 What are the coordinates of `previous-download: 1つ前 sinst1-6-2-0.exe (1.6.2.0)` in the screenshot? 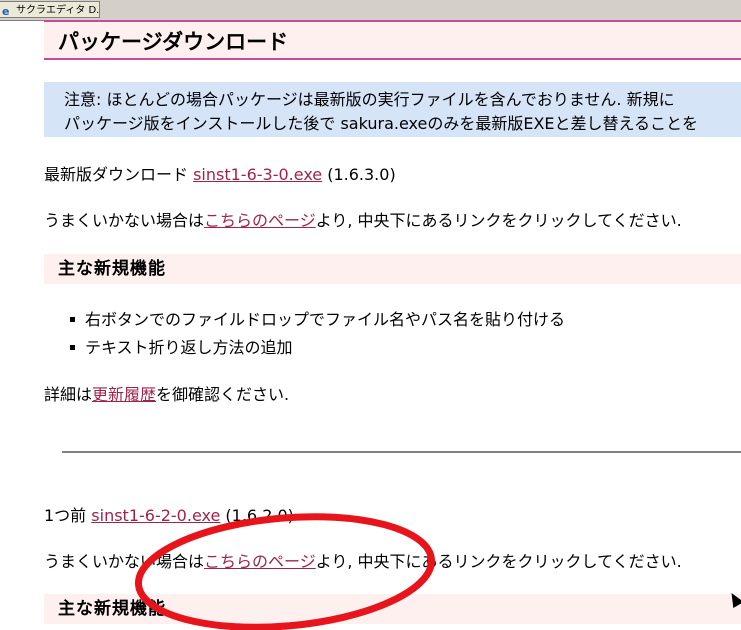 It's located at (169, 514).